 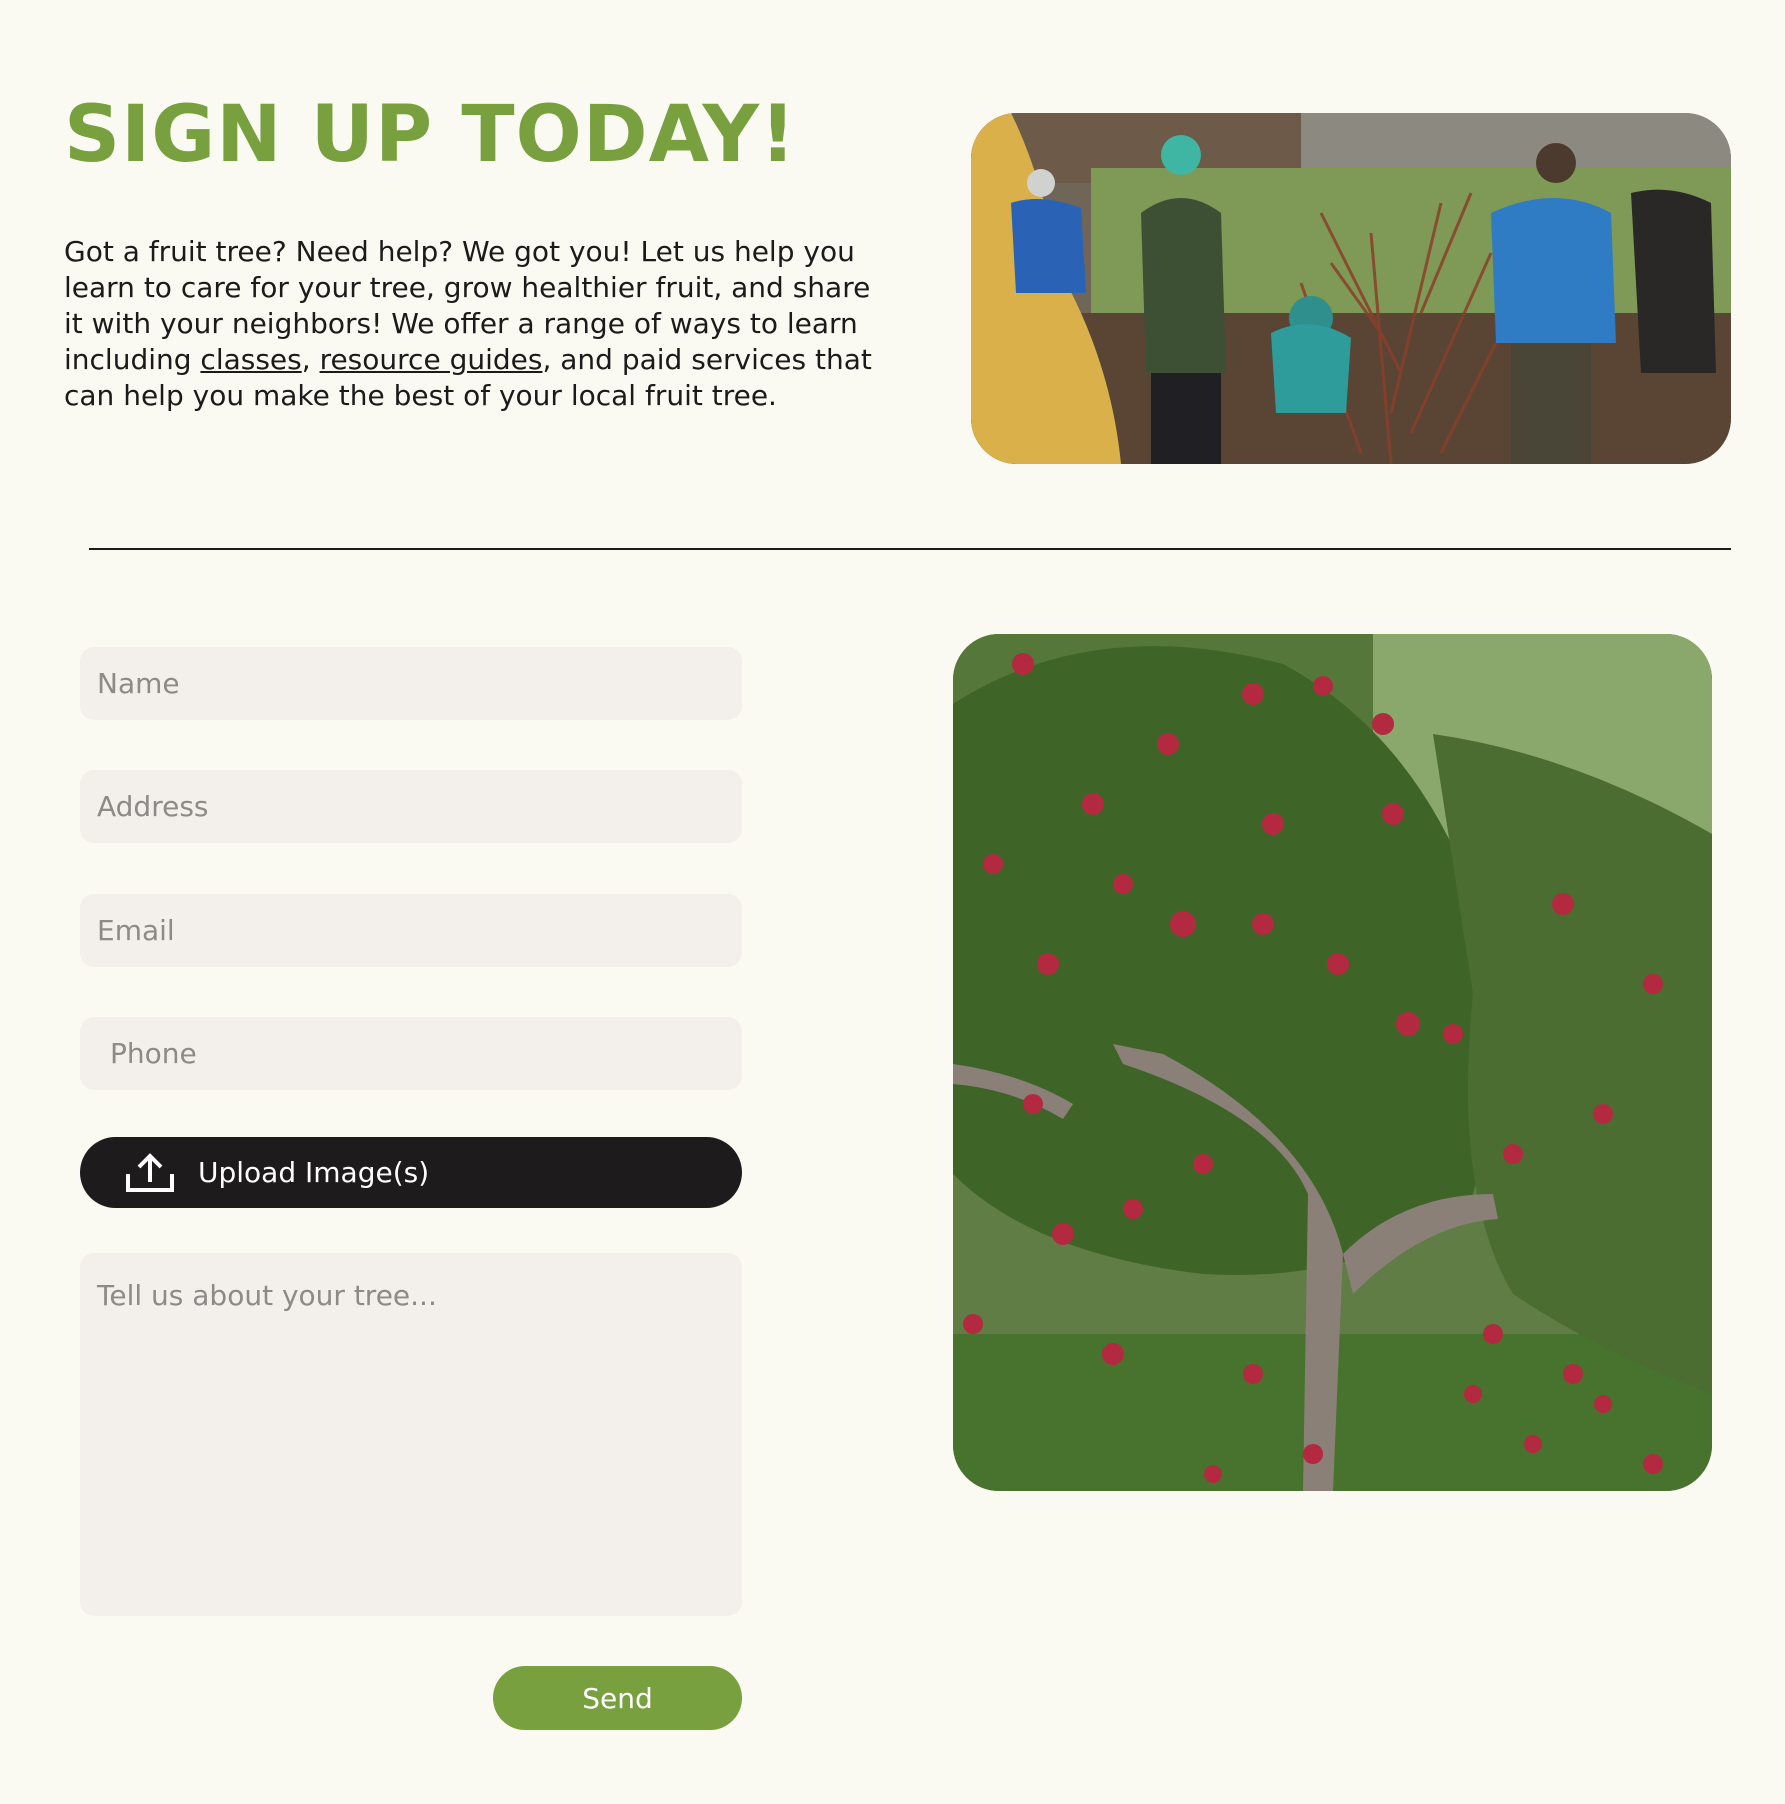 I want to click on tree-description-field, so click(x=411, y=1434).